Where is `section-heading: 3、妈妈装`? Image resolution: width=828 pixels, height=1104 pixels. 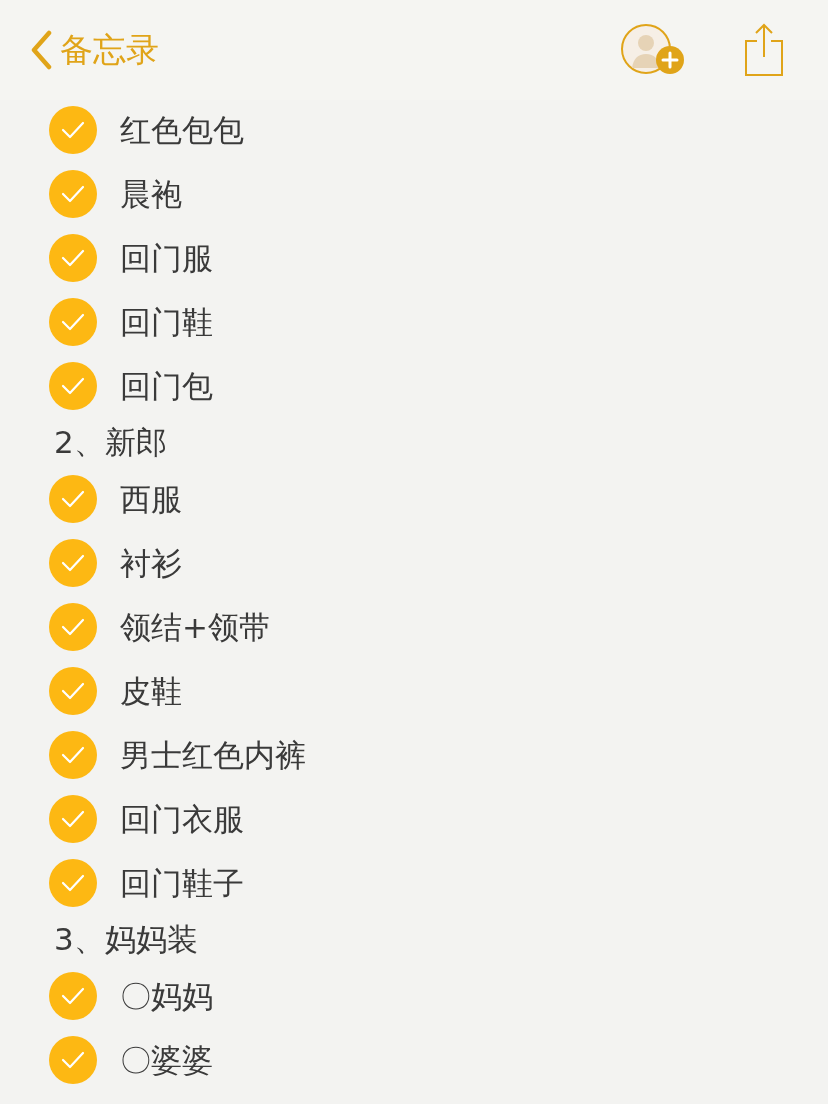
section-heading: 3、妈妈装 is located at coordinates (126, 940).